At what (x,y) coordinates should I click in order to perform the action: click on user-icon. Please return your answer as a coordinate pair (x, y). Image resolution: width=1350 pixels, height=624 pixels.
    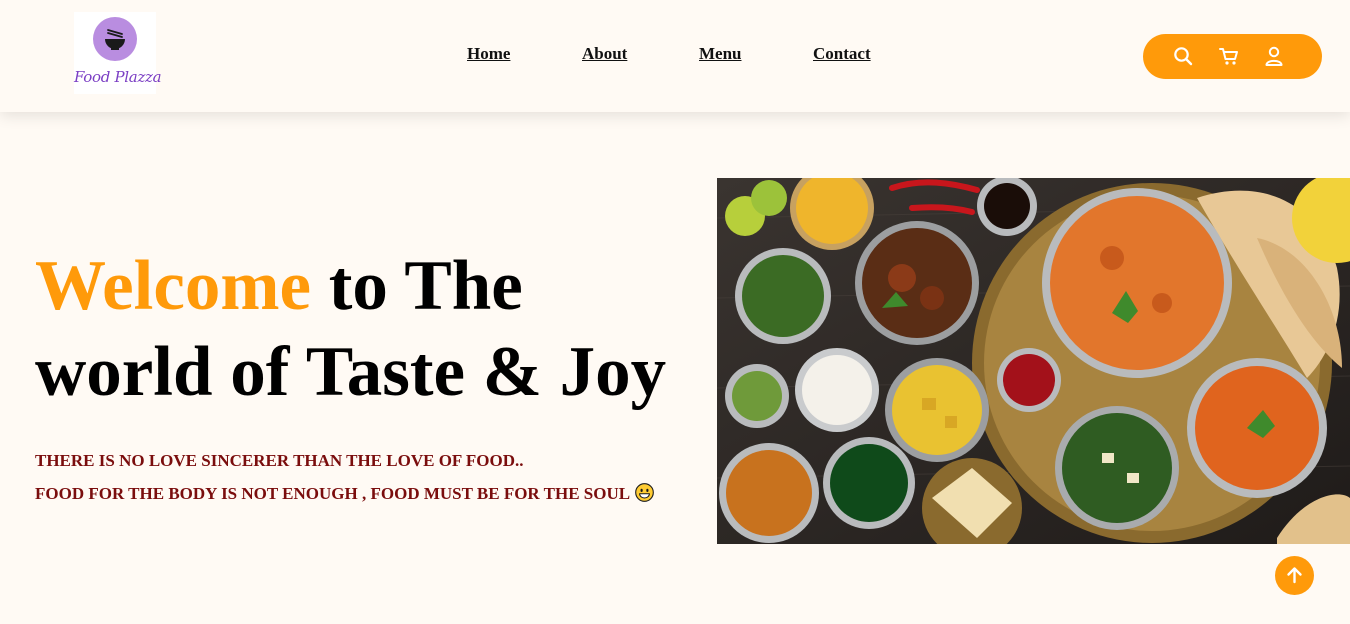
    Looking at the image, I should click on (1274, 56).